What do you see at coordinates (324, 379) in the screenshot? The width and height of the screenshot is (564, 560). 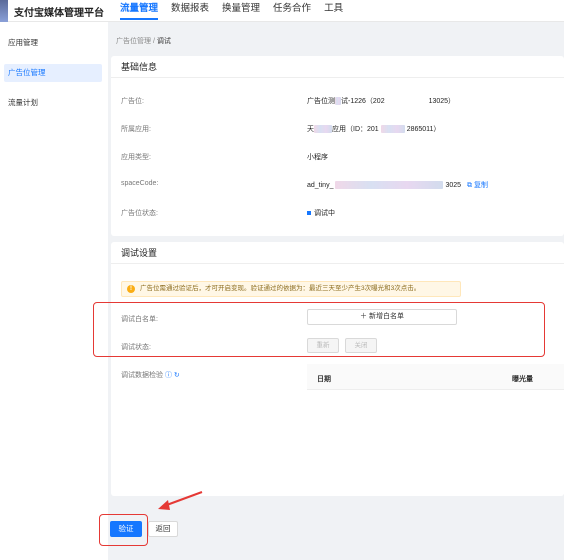 I see `col-date: 日期` at bounding box center [324, 379].